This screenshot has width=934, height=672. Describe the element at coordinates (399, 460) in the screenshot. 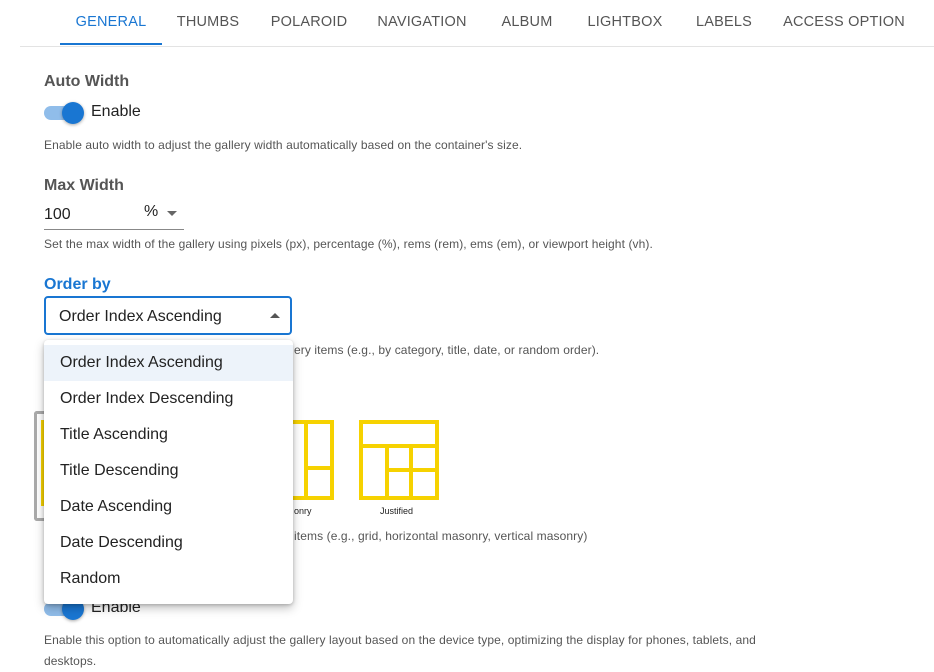

I see `justified-layout-thumbnail` at that location.